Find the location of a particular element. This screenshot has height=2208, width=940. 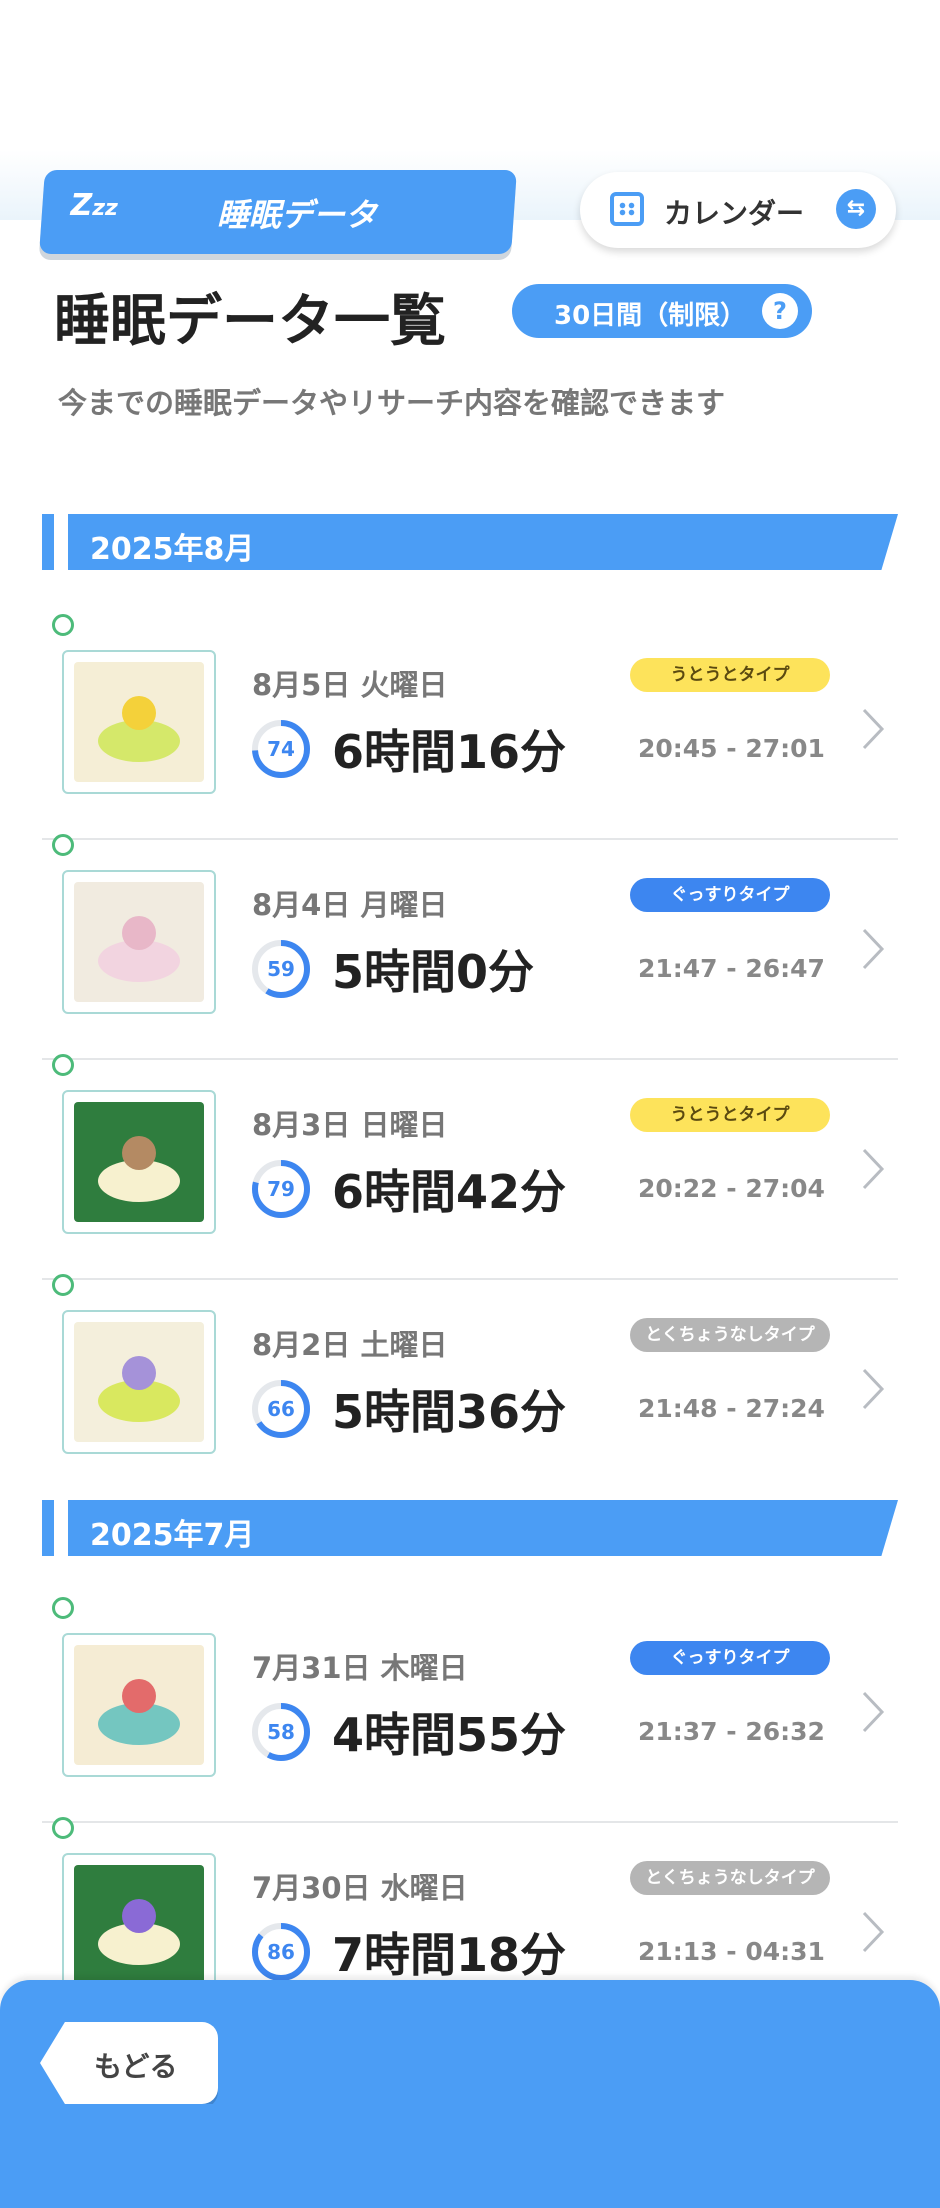

calendar-button: カレンダー ⇆ is located at coordinates (738, 210).